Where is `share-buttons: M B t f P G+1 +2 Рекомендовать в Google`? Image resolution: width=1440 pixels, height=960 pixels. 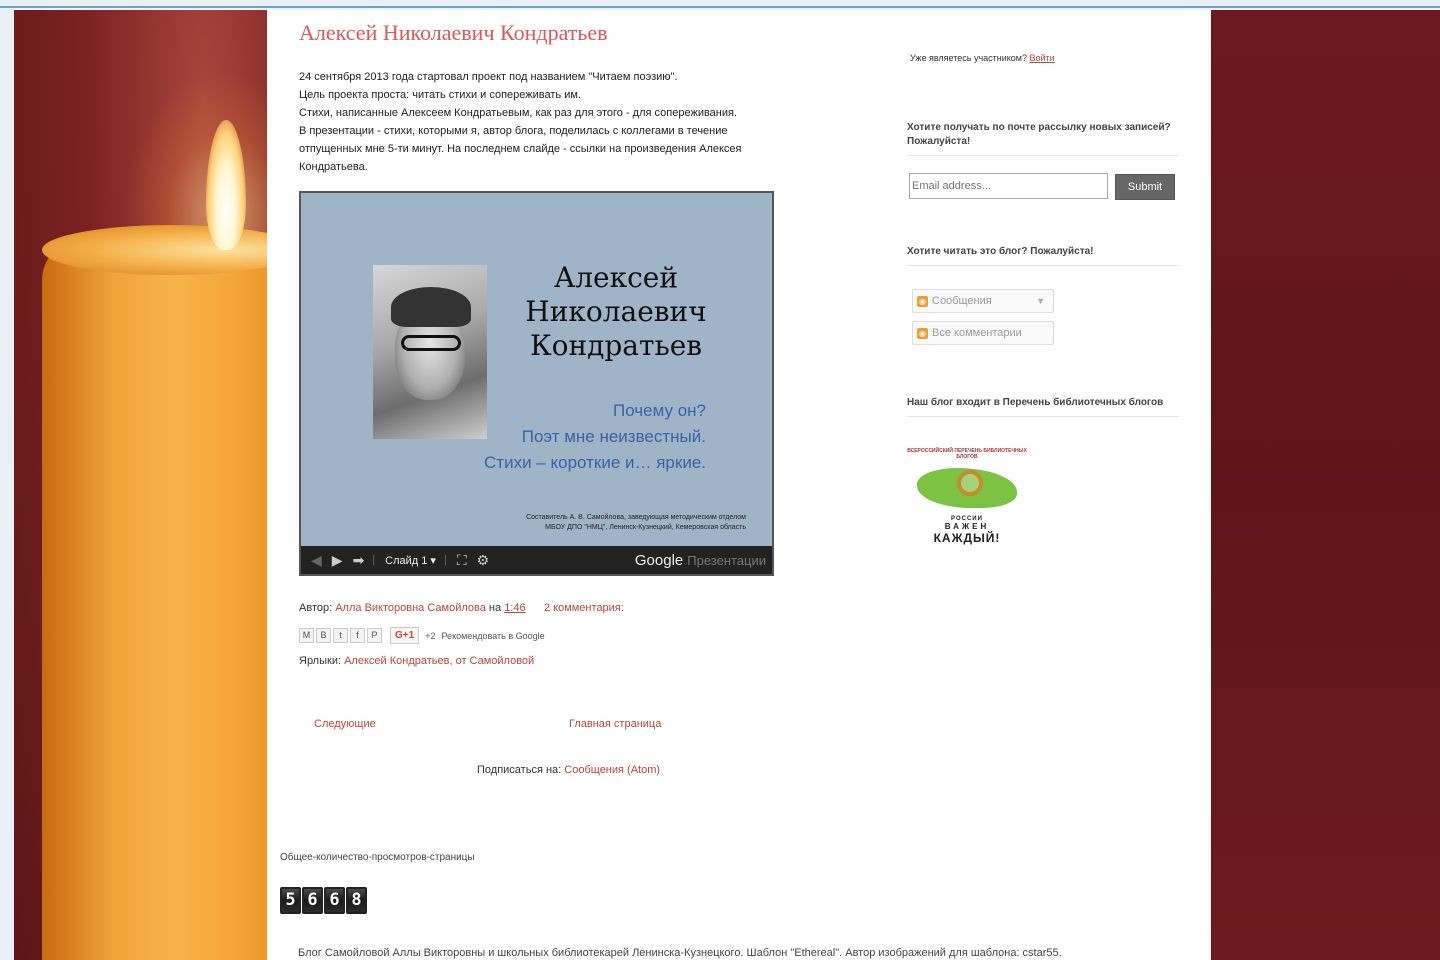 share-buttons: M B t f P G+1 +2 Рекомендовать в Google is located at coordinates (422, 635).